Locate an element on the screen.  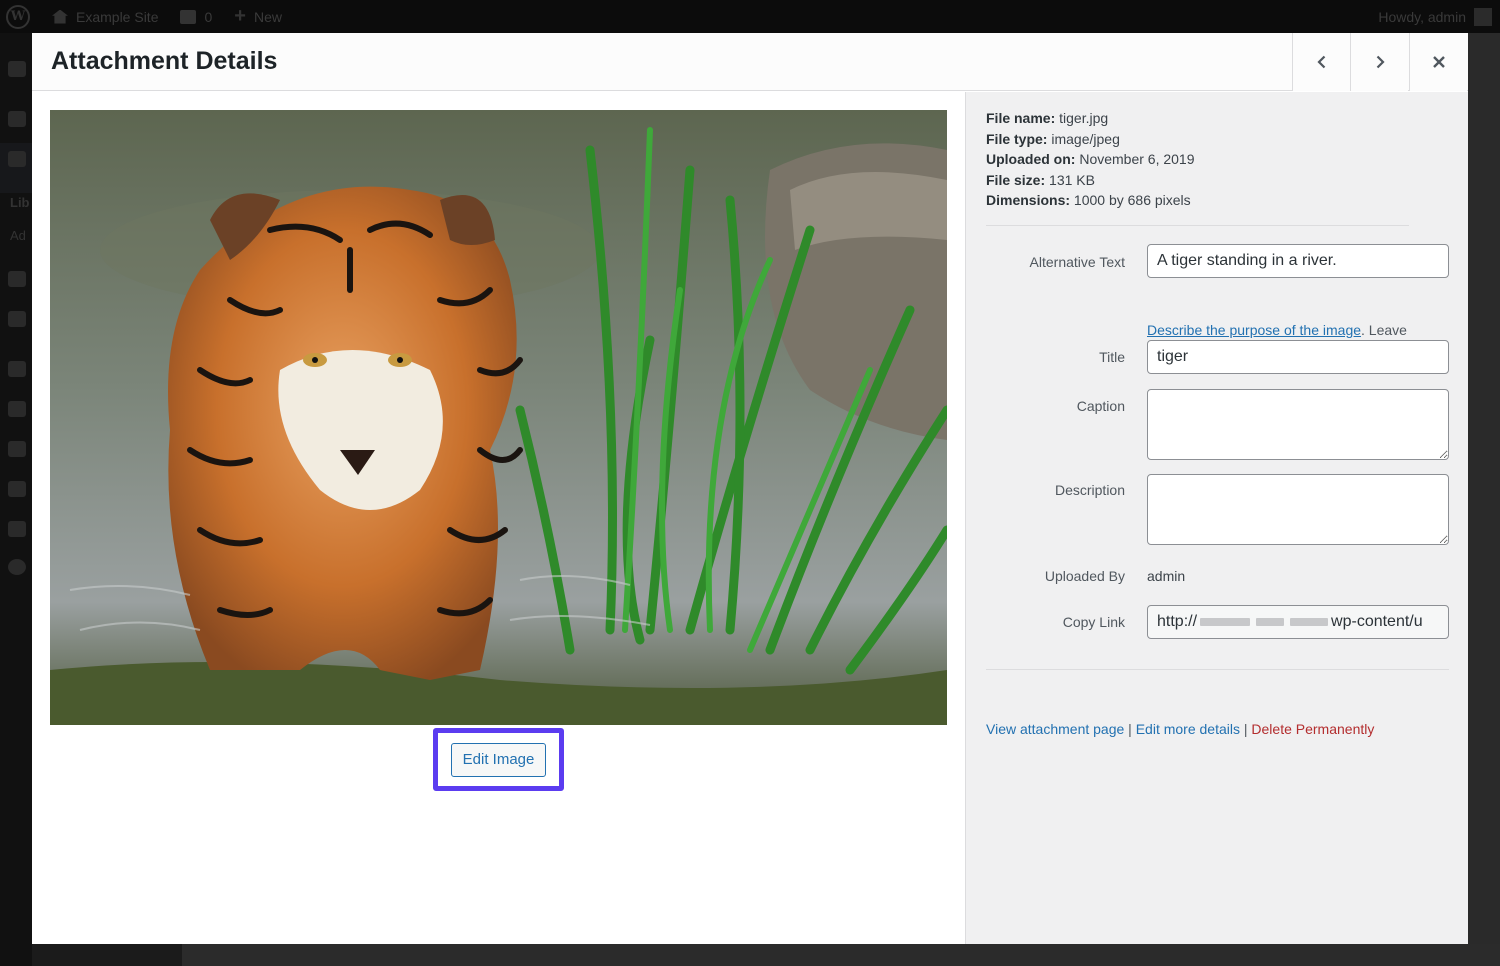
uploaded-by-value: admin is located at coordinates (1166, 576).